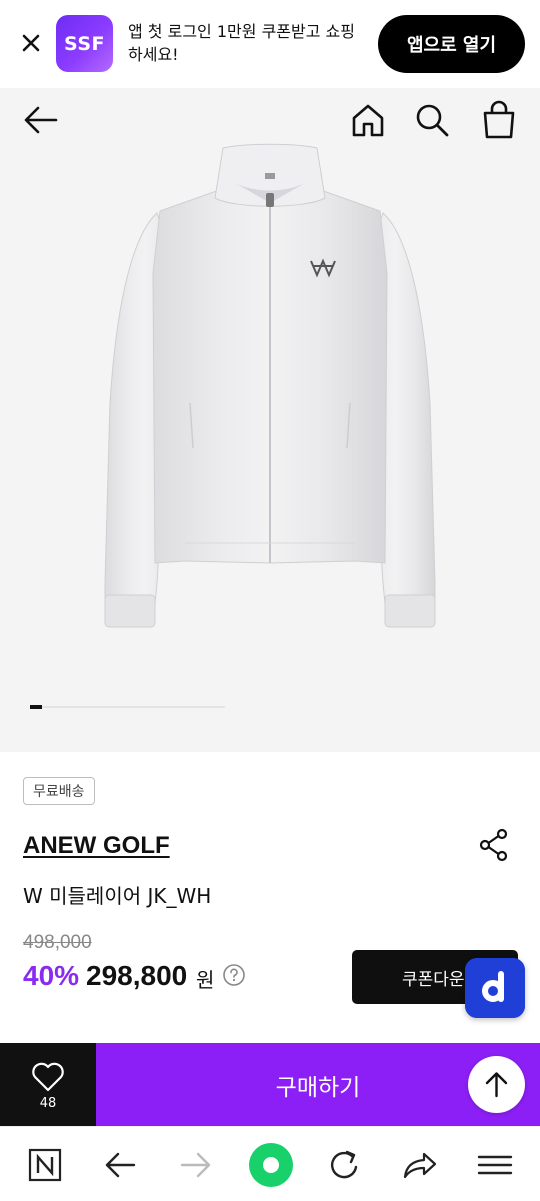 The width and height of the screenshot is (540, 1201). What do you see at coordinates (234, 975) in the screenshot?
I see `question-icon` at bounding box center [234, 975].